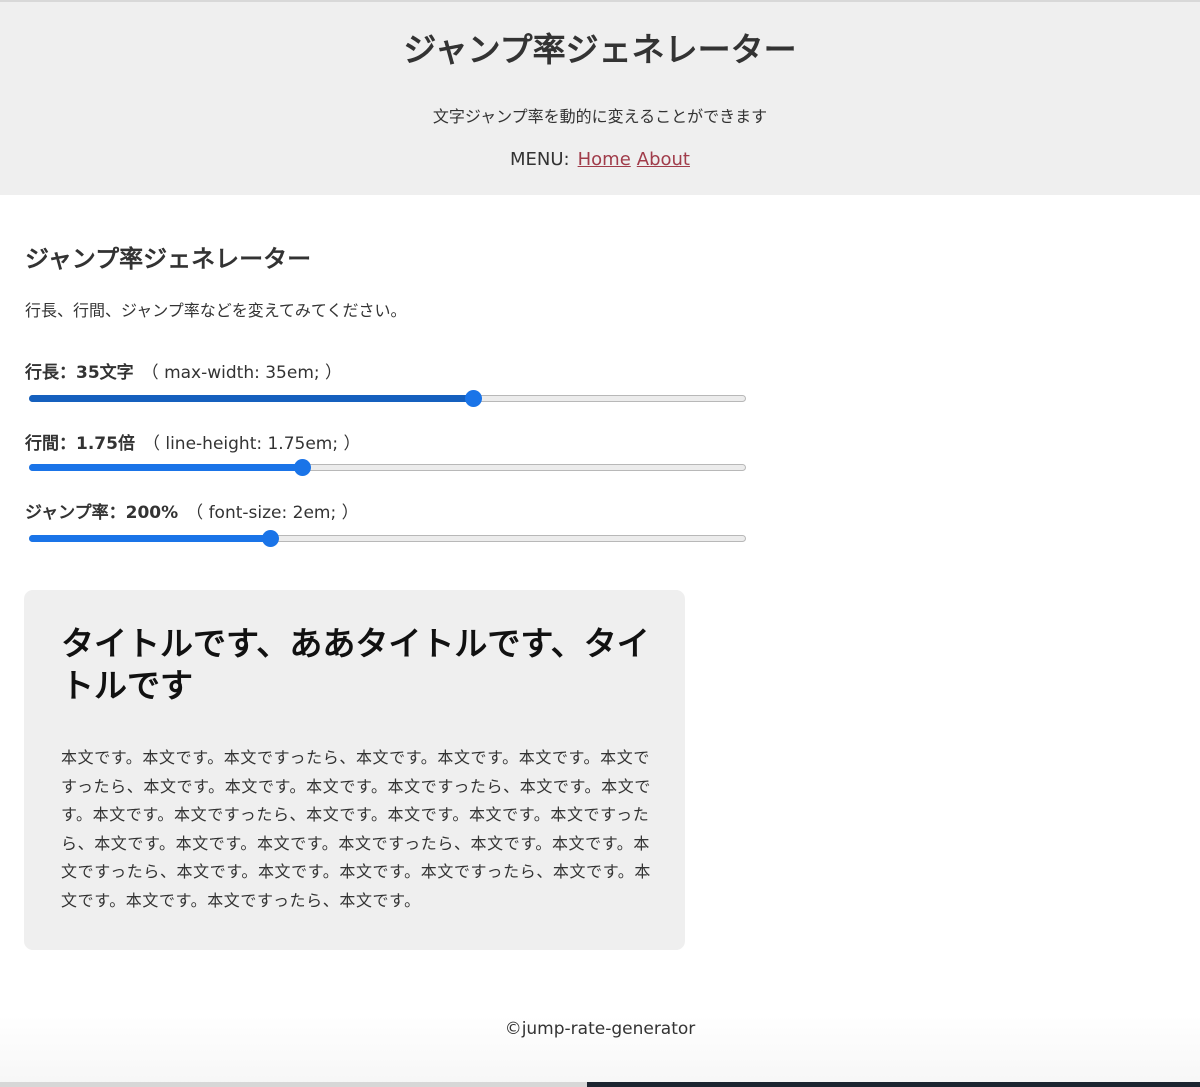  I want to click on jump-rate-label: ジャンプ率：200% （ font-size: 2em; ）, so click(192, 513).